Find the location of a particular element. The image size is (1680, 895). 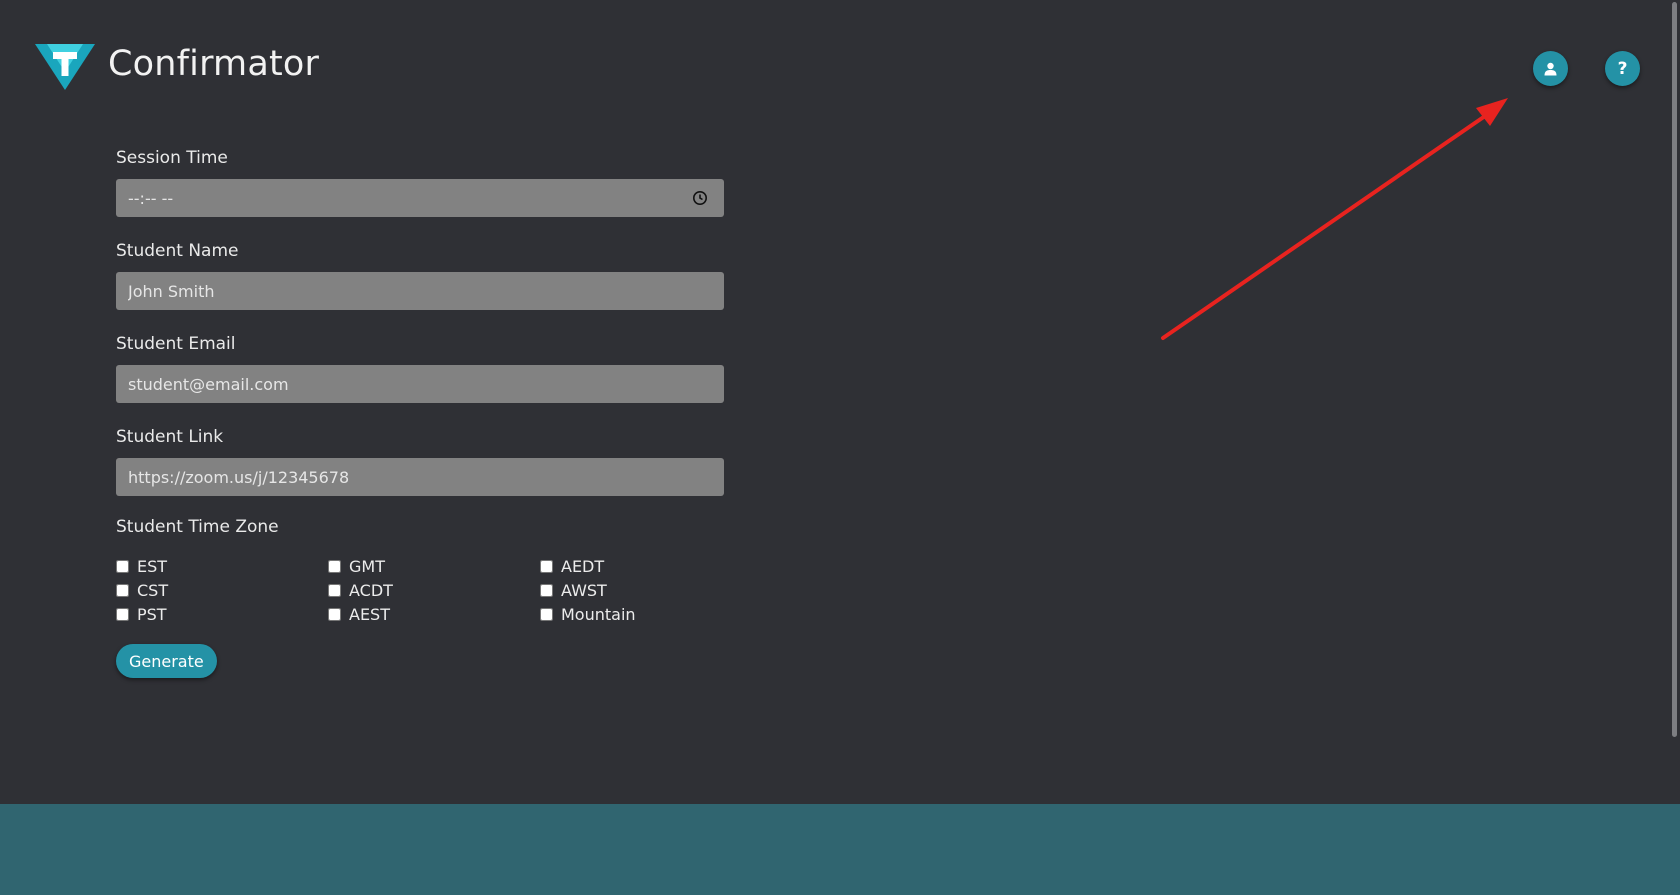

clock-icon is located at coordinates (700, 198).